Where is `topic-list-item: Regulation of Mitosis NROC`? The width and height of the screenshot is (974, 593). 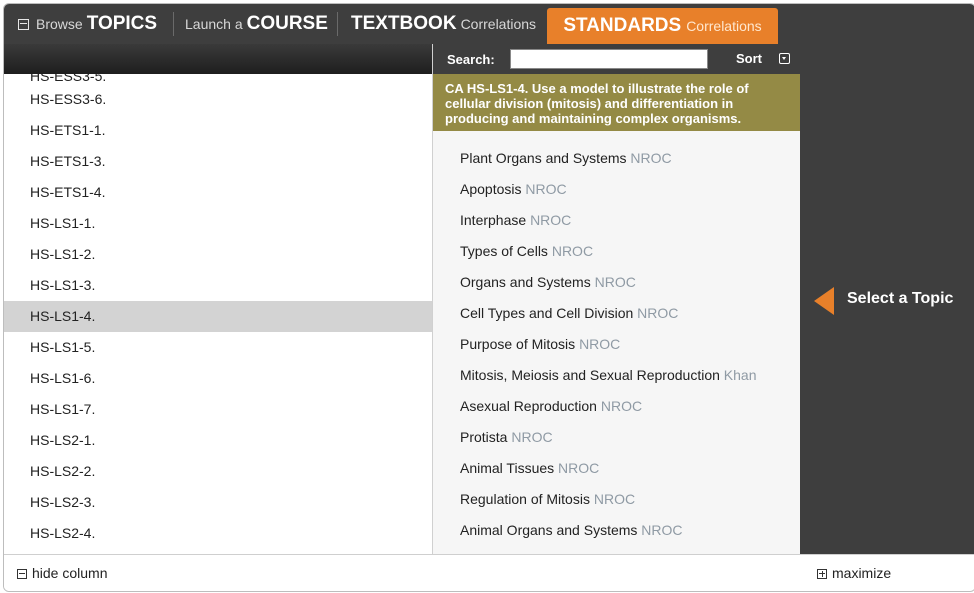 topic-list-item: Regulation of Mitosis NROC is located at coordinates (616, 499).